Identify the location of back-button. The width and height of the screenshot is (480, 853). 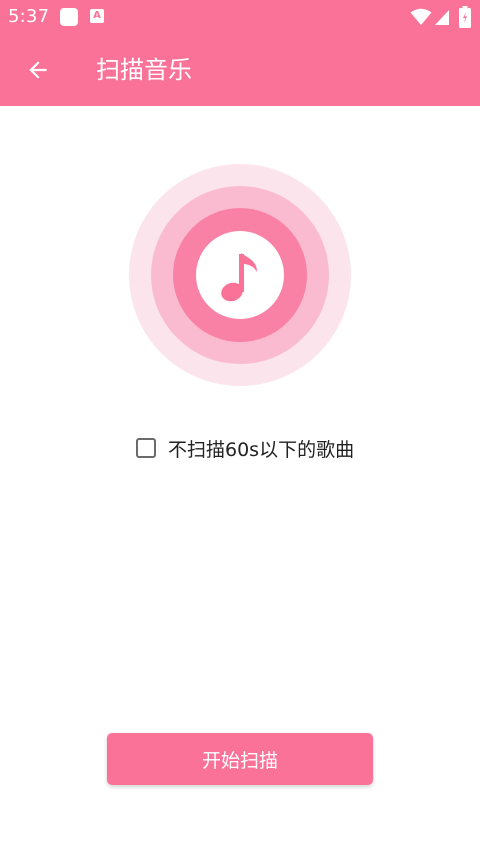
(38, 70).